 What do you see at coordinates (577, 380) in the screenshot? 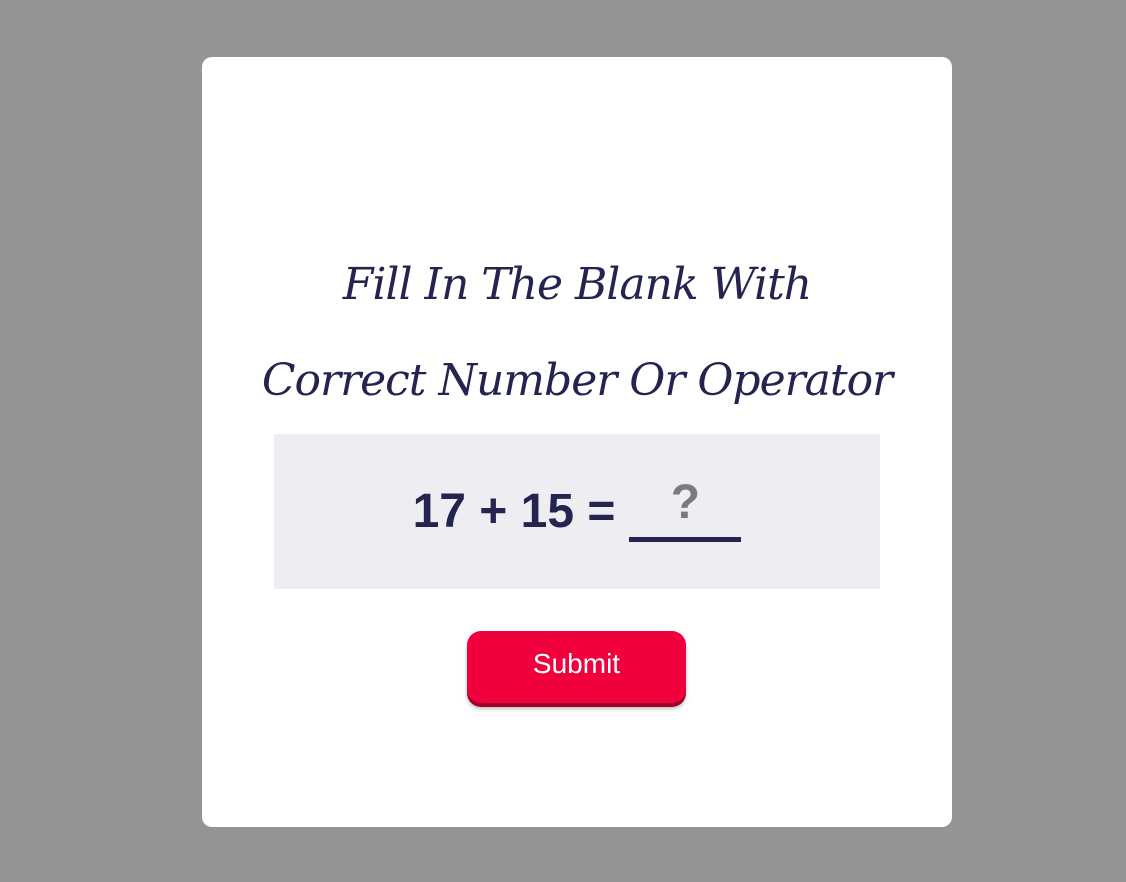
I see `quiz-title-line-2: Correct Number Or Operator` at bounding box center [577, 380].